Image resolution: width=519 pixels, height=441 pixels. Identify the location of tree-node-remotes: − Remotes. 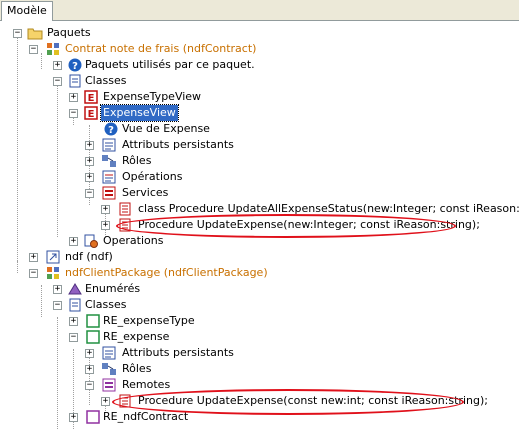
(259, 385).